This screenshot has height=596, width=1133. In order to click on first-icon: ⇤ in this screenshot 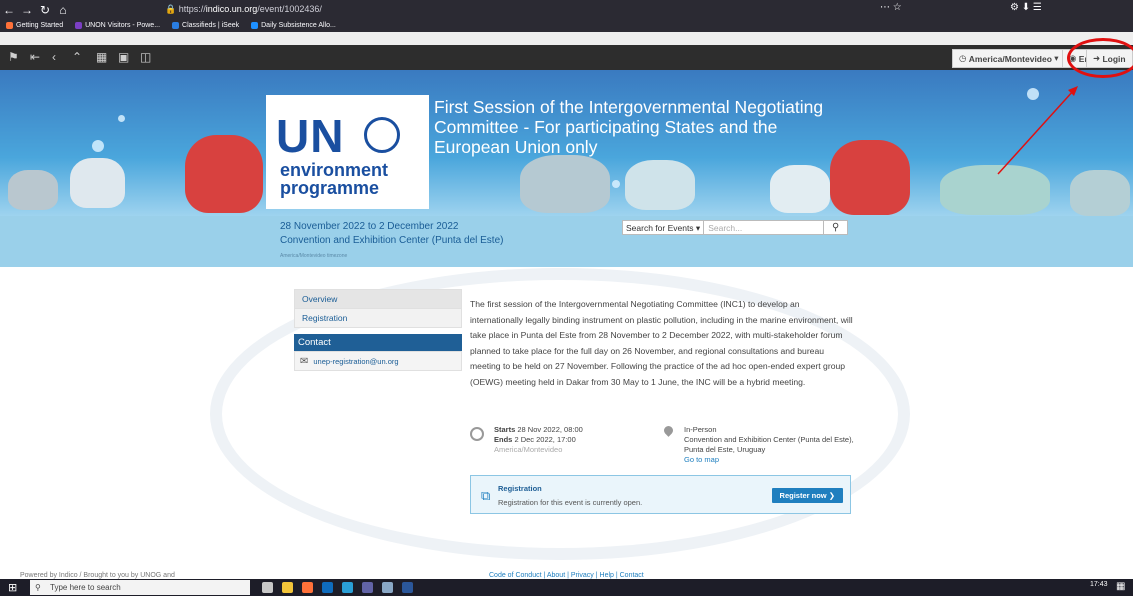, I will do `click(35, 57)`.